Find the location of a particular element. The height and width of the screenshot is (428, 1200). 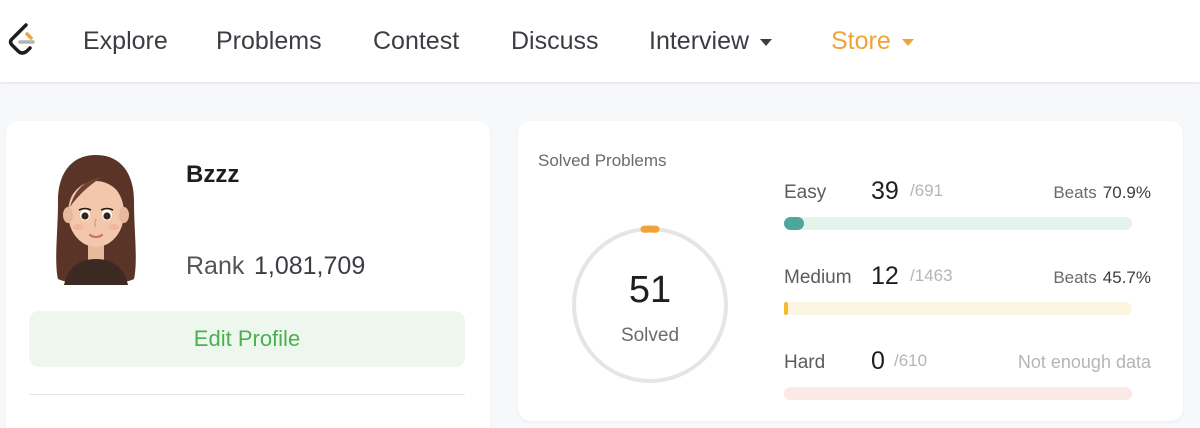

medium-label: Medium is located at coordinates (818, 277).